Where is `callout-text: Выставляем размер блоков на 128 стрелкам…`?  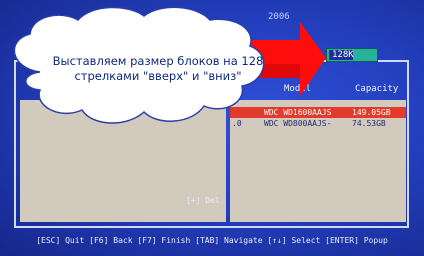
callout-text: Выставляем размер блоков на 128 стрелкам… is located at coordinates (158, 69).